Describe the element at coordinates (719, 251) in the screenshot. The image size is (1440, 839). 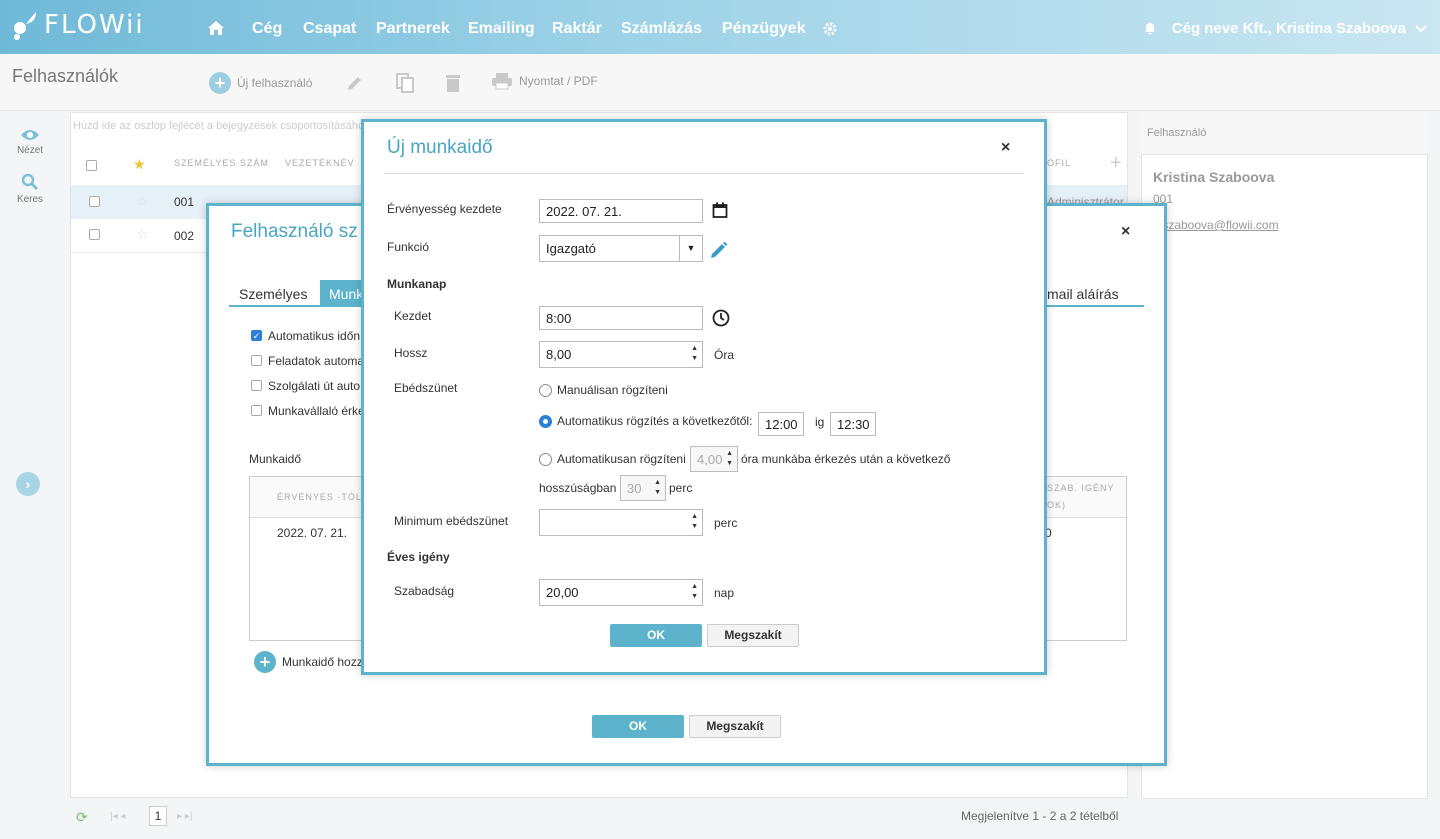
I see `edit-function-icon` at that location.